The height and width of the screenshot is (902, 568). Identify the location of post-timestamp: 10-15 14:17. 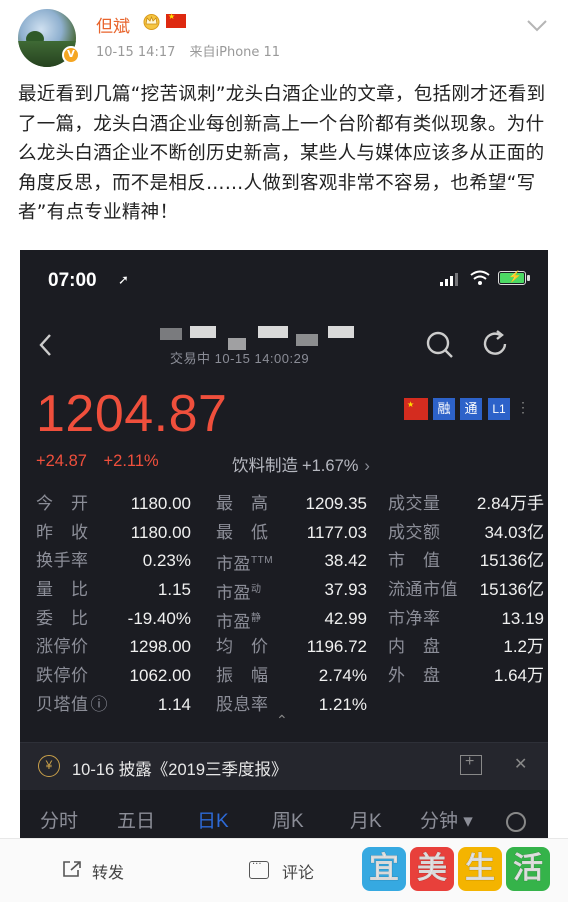
(136, 52).